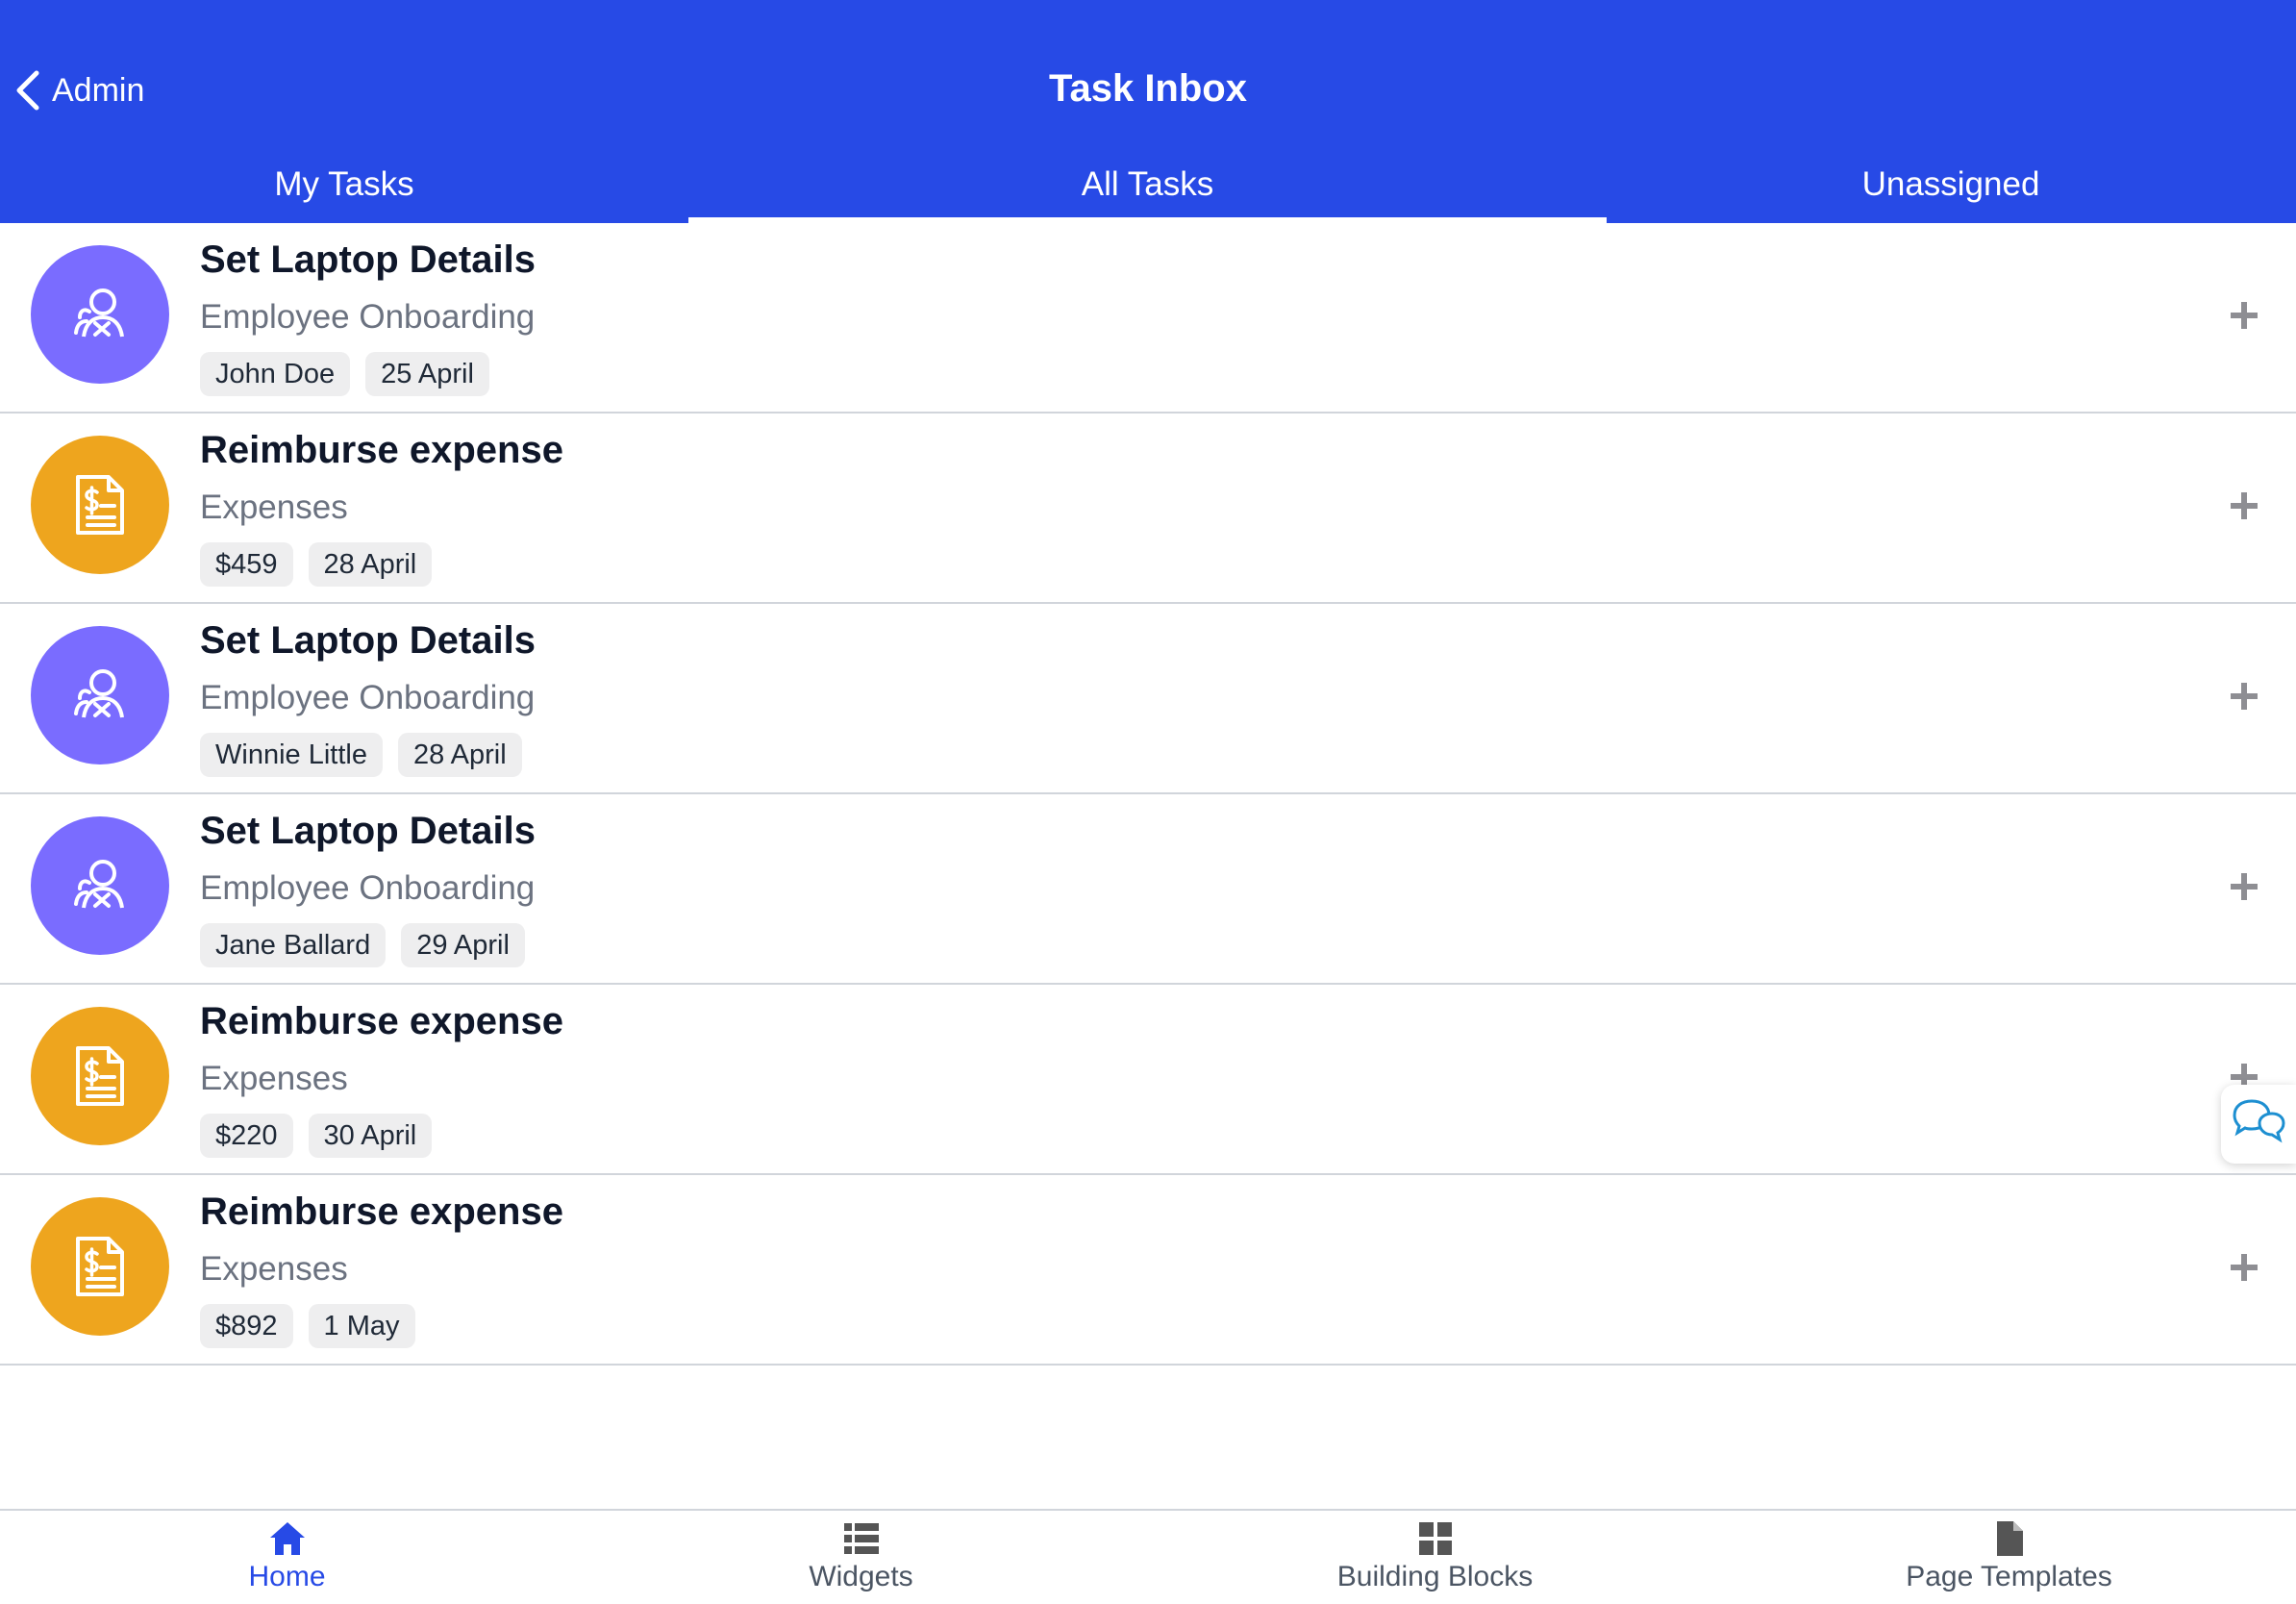  I want to click on nav-page-templates: Page Templates, so click(2009, 1557).